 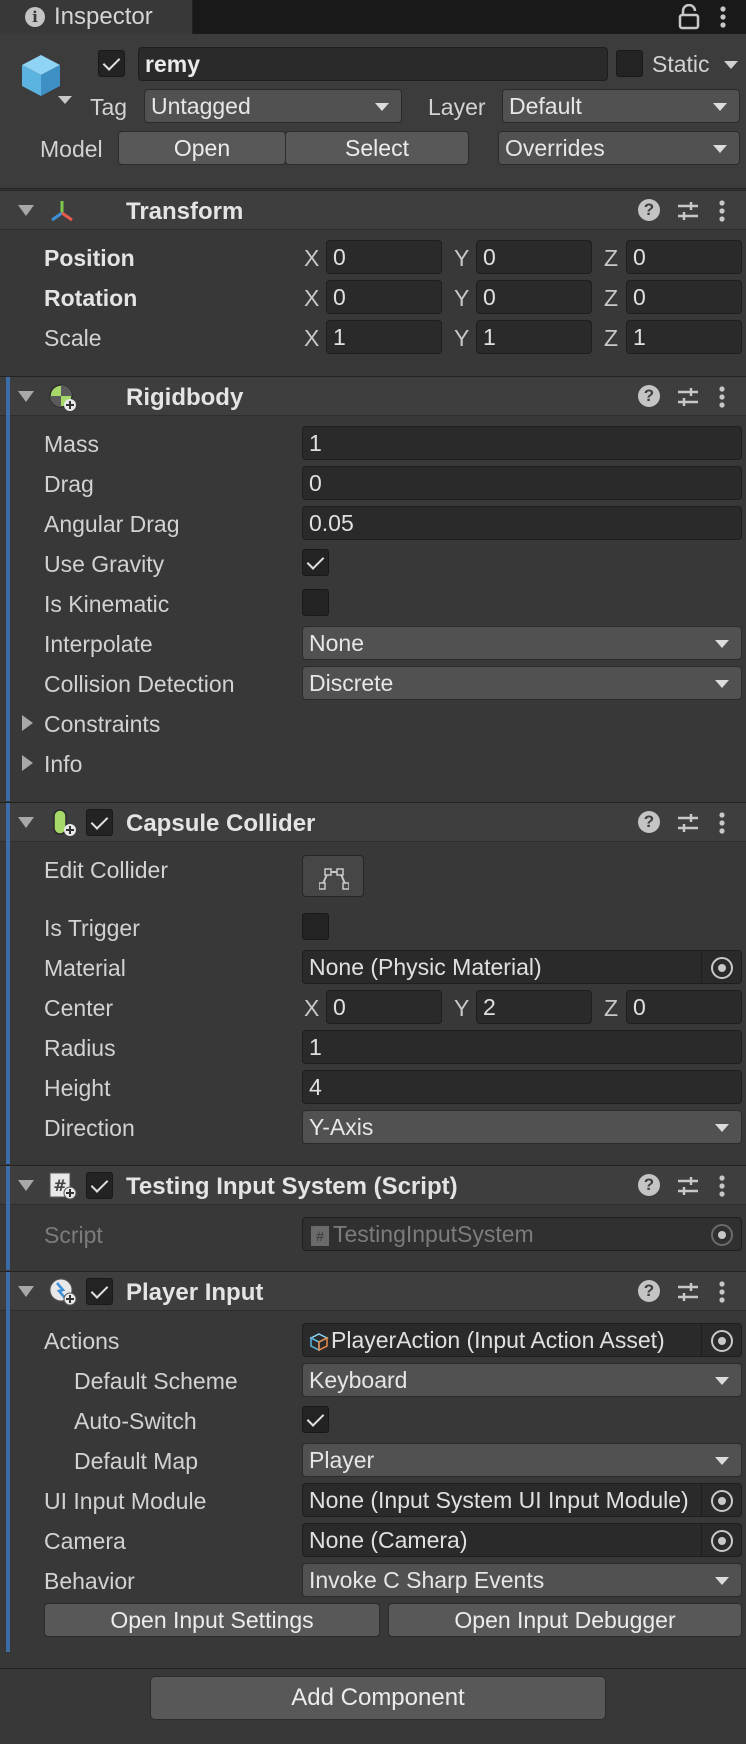 I want to click on rigidbody-header: Rigidbody ?, so click(x=373, y=396).